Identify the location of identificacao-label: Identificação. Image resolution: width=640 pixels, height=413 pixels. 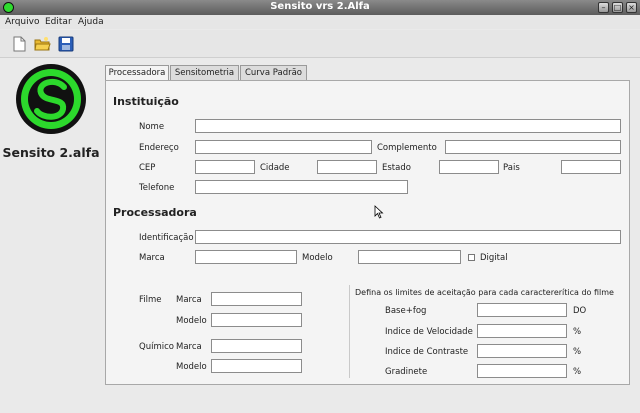
(166, 238).